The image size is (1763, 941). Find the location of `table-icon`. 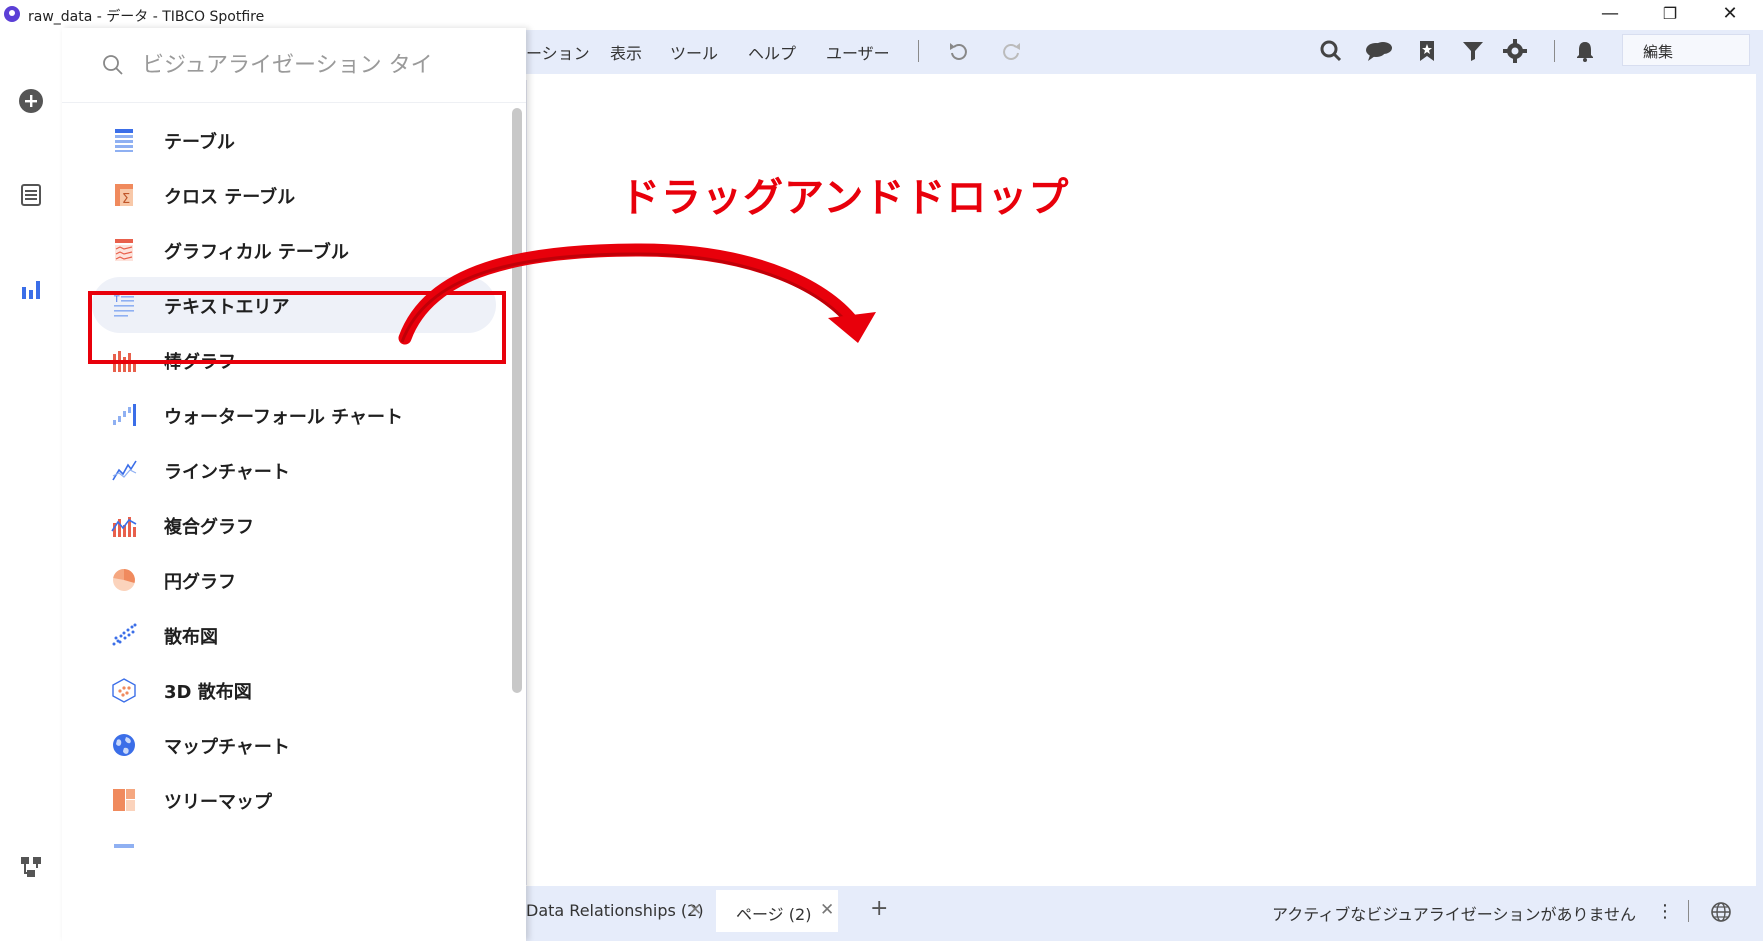

table-icon is located at coordinates (124, 140).